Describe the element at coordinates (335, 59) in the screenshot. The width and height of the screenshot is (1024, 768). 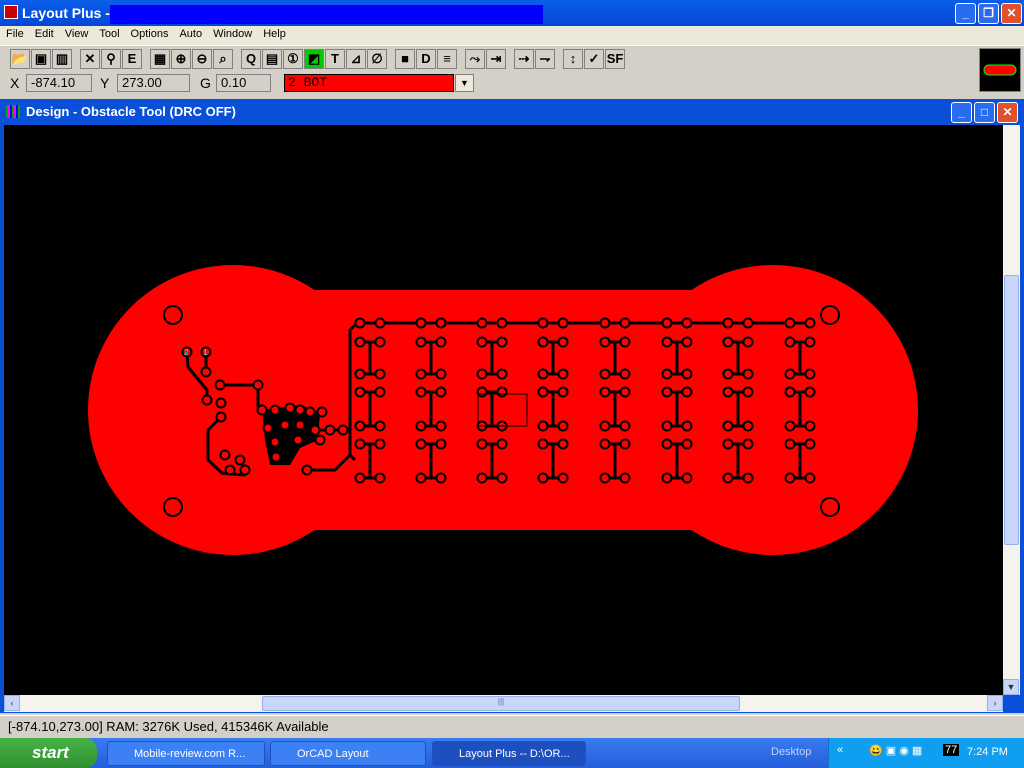
I see `text-icon: T` at that location.